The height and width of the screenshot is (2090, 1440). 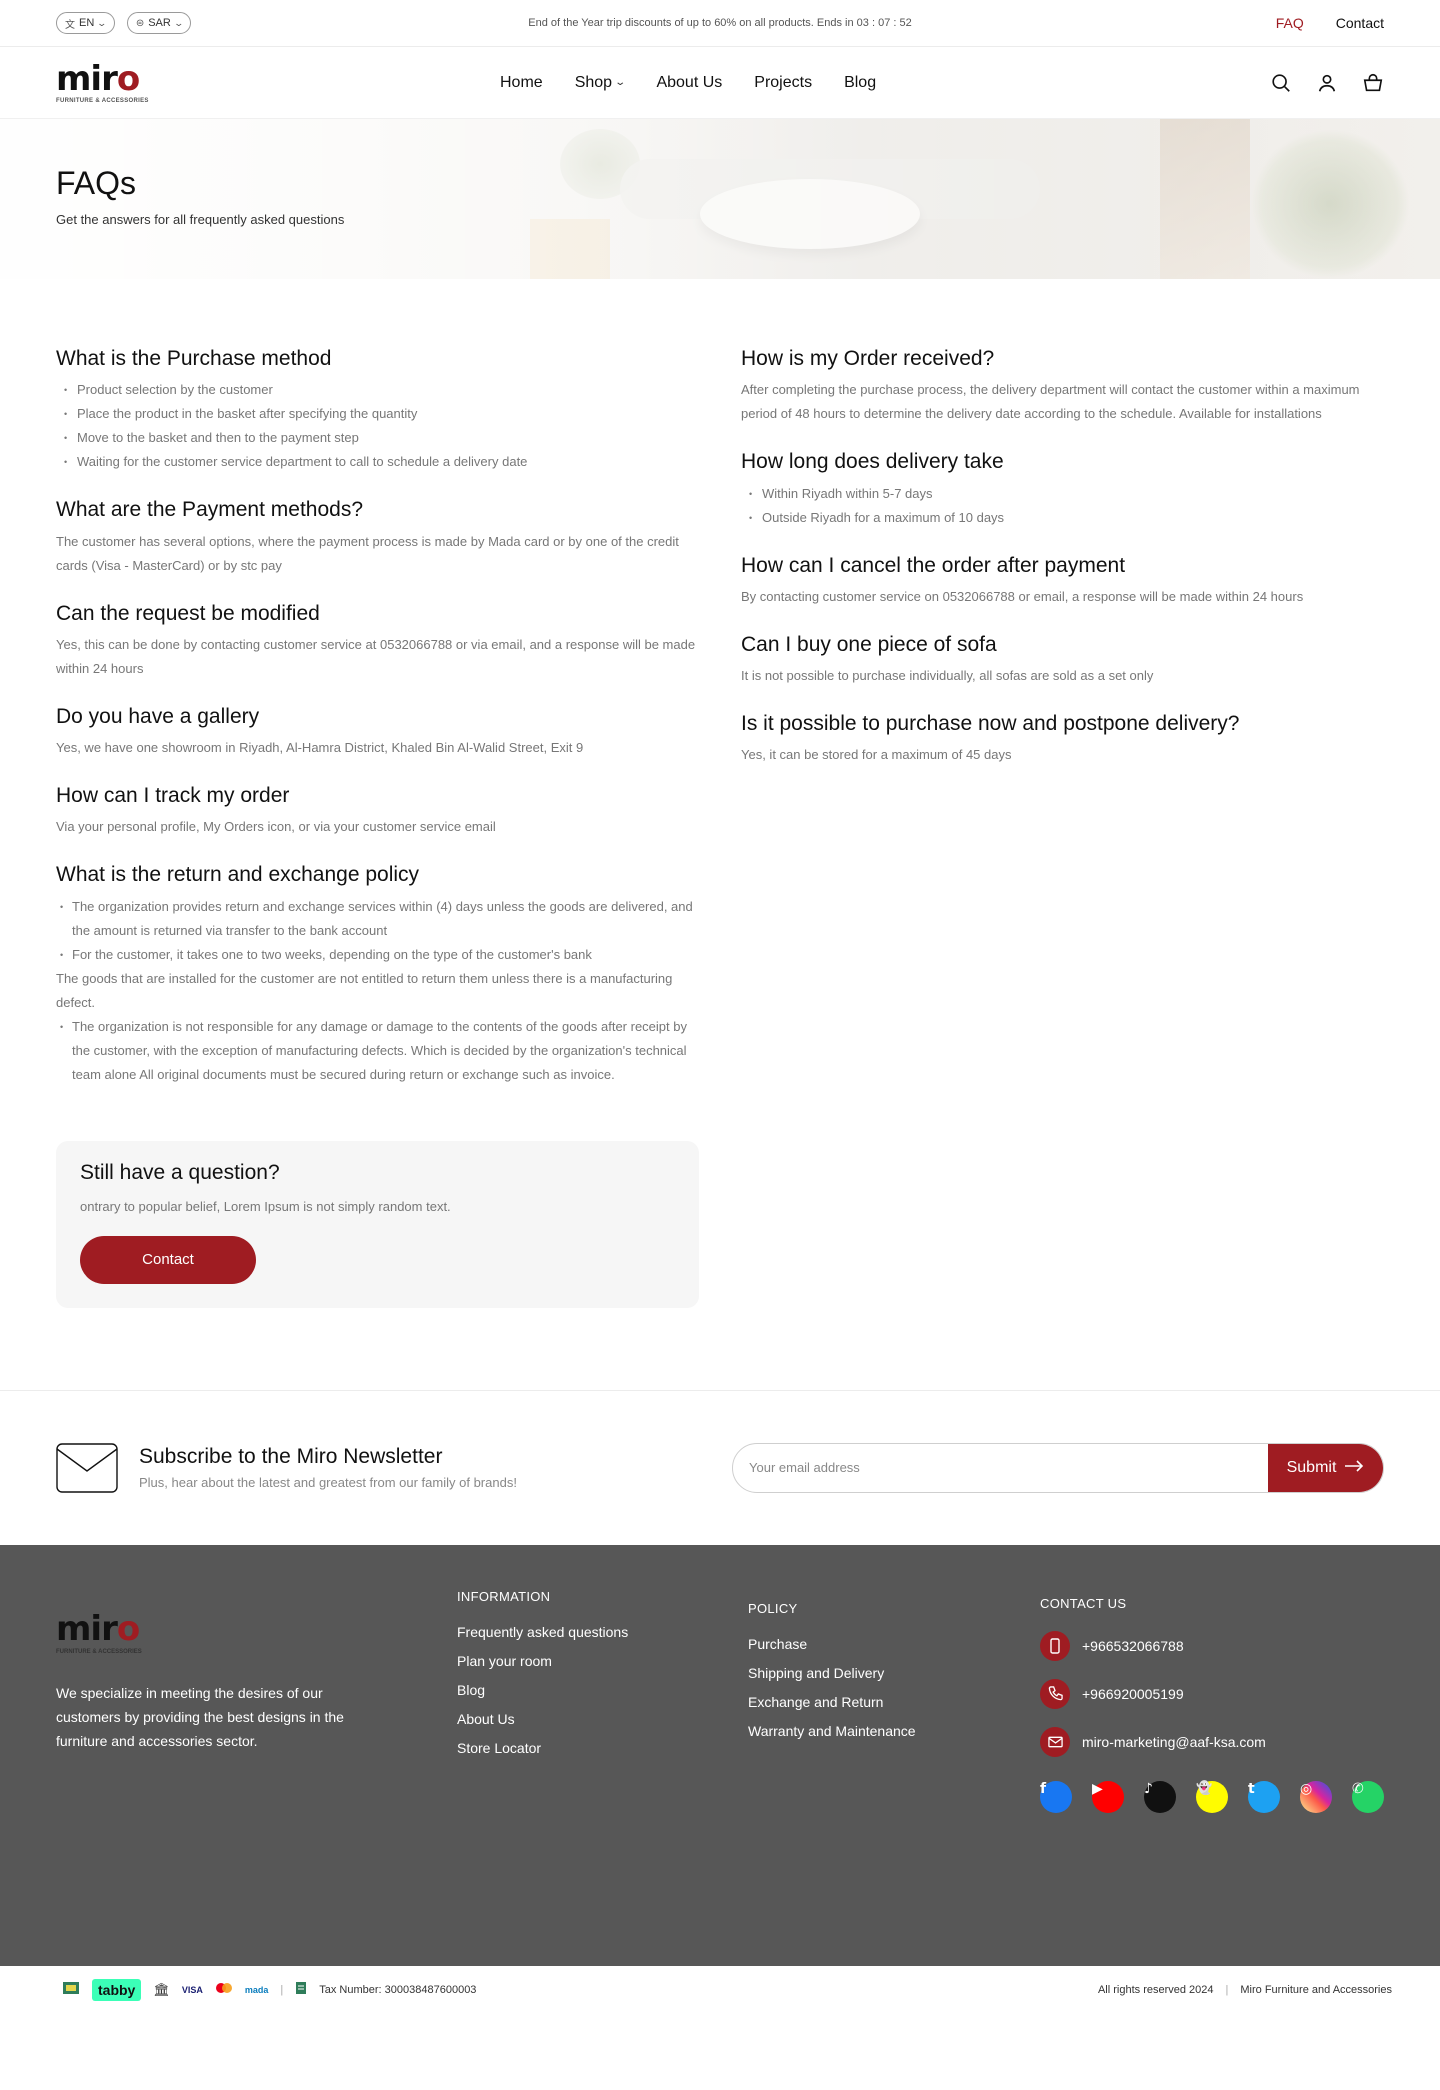 What do you see at coordinates (1354, 1468) in the screenshot?
I see `arrow-right-icon` at bounding box center [1354, 1468].